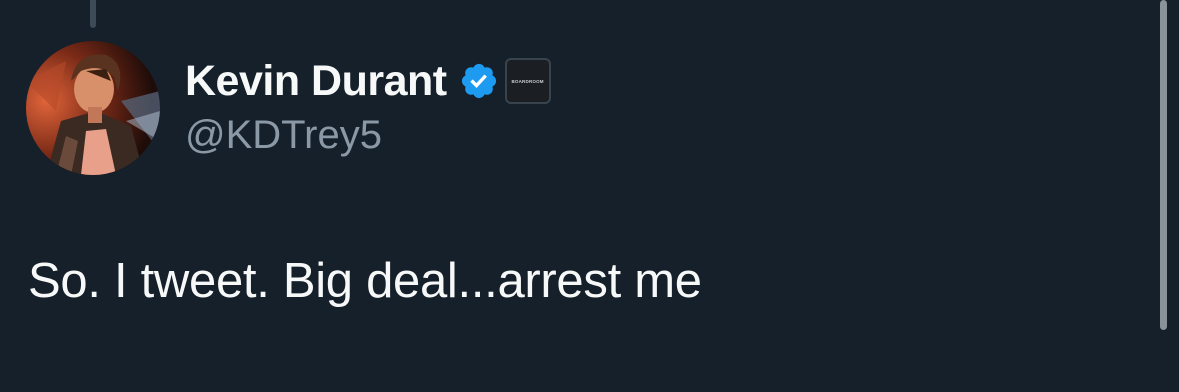 The width and height of the screenshot is (1179, 392). I want to click on verified-badge-icon, so click(479, 81).